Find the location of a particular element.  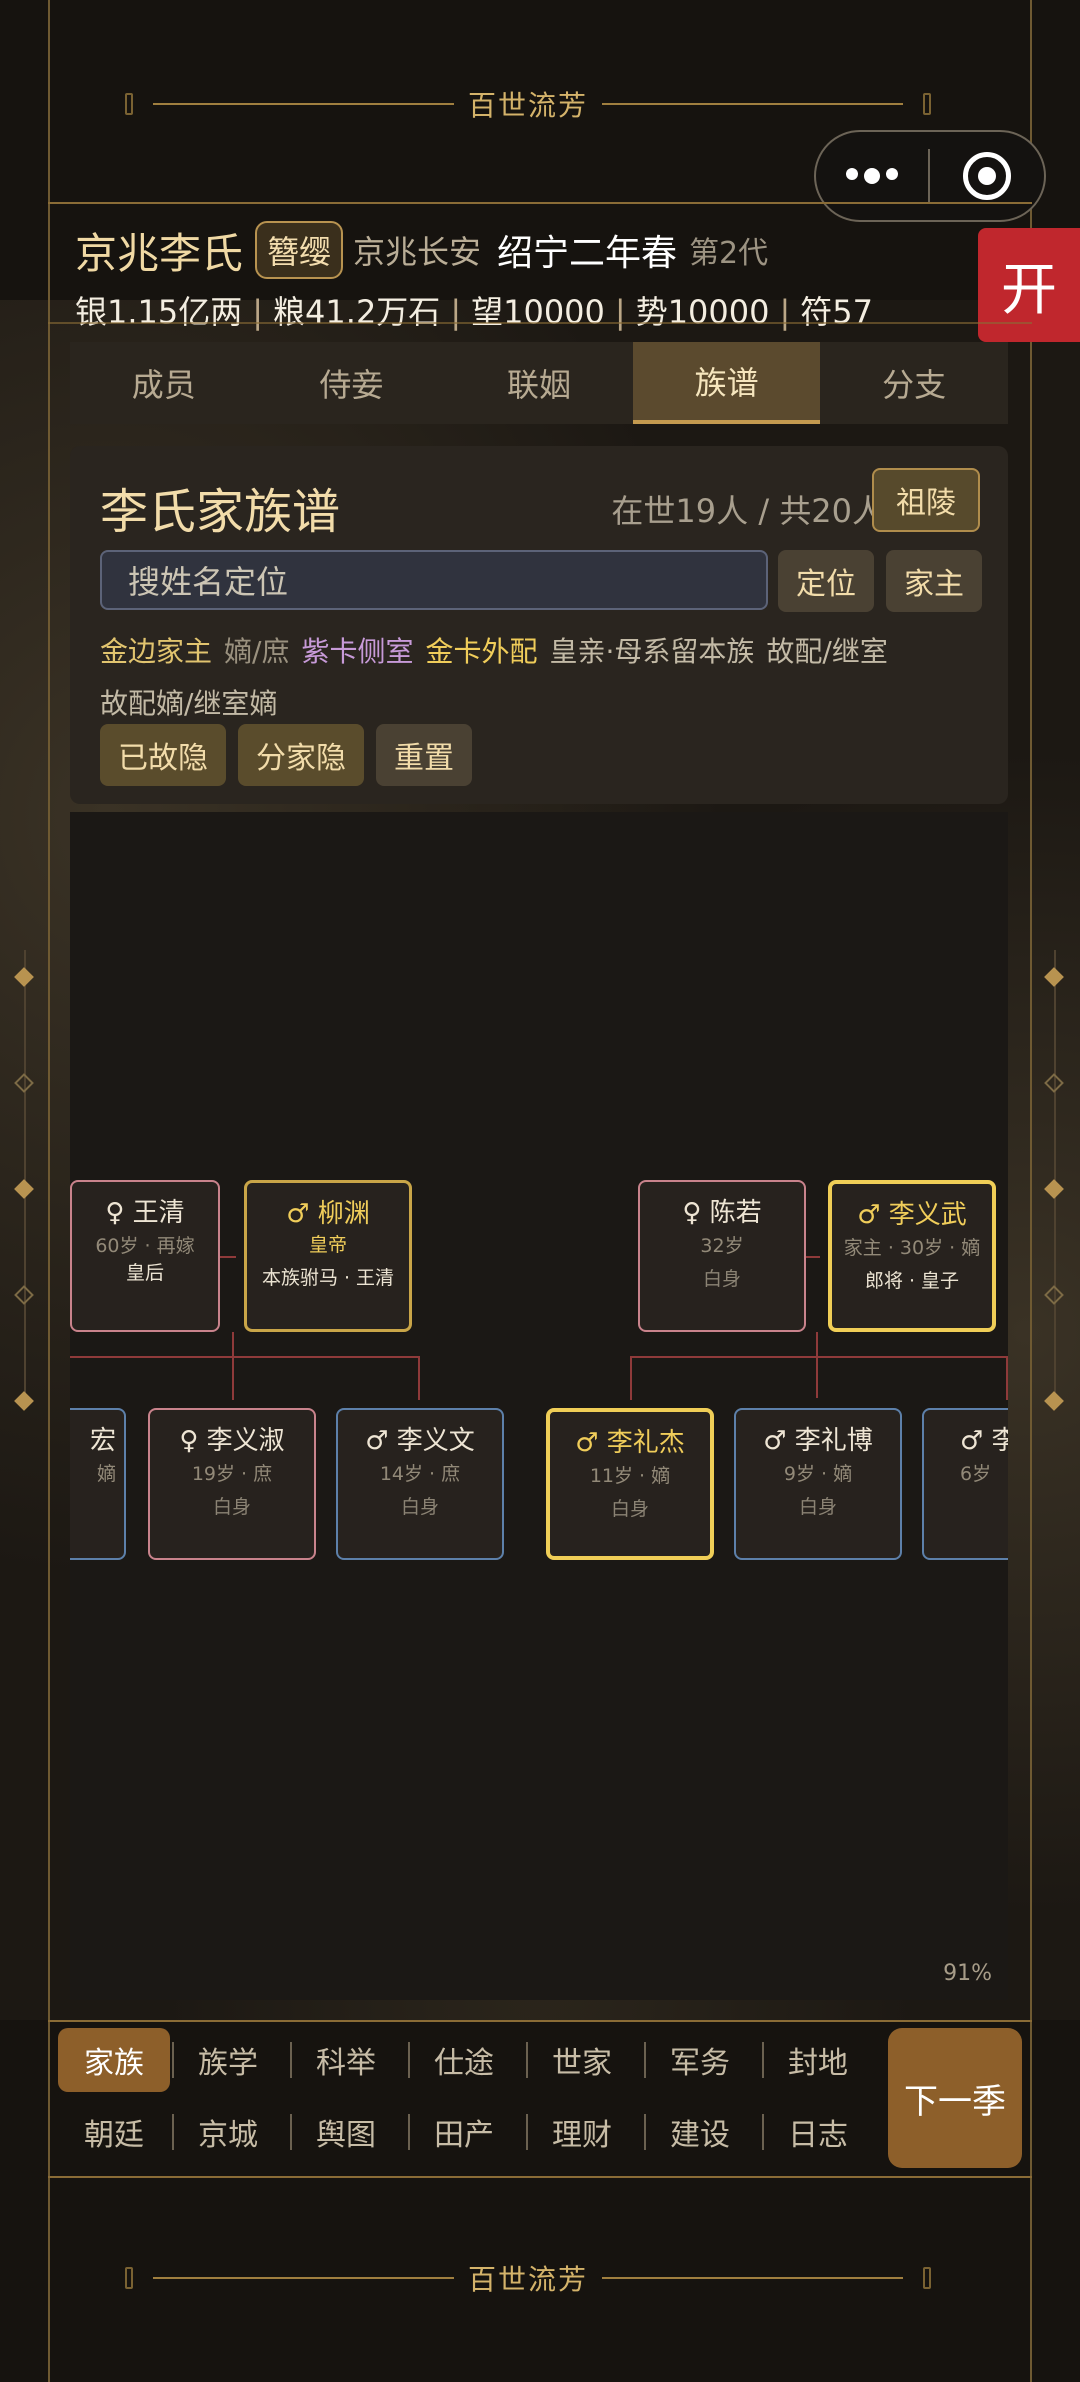

member-meta: 家主 · 30岁 · 嫡 is located at coordinates (912, 1248).